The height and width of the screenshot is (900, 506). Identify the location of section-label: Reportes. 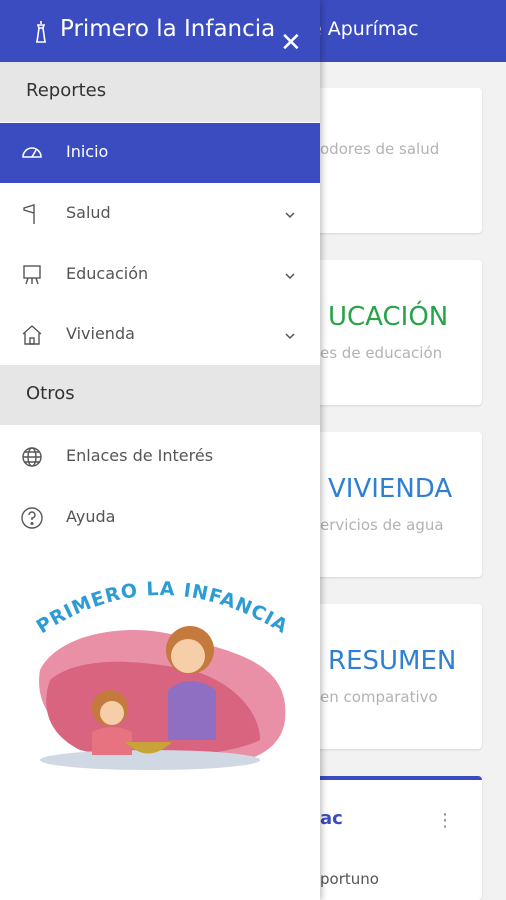
(66, 90).